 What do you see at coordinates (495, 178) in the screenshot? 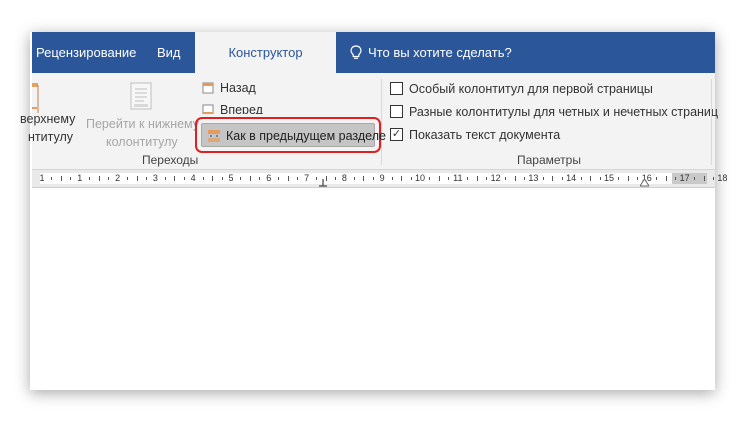
I see `ruler-number: 12` at bounding box center [495, 178].